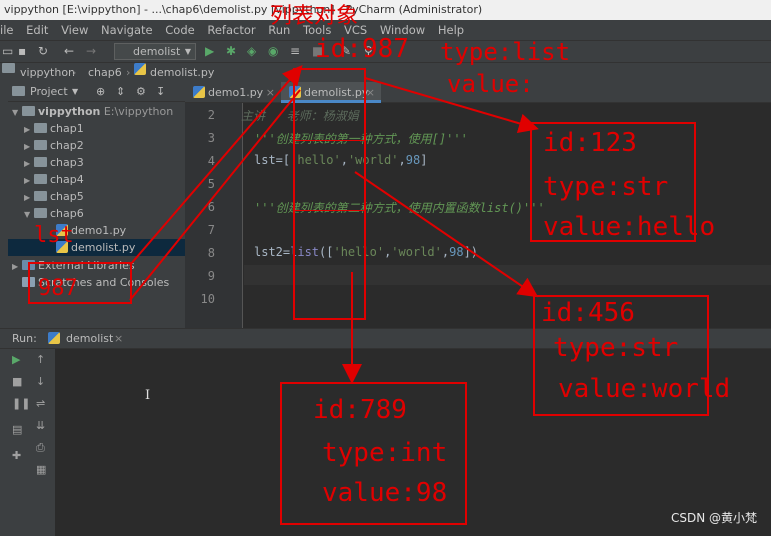  I want to click on breadcrumb-file: demolist.py, so click(182, 72).